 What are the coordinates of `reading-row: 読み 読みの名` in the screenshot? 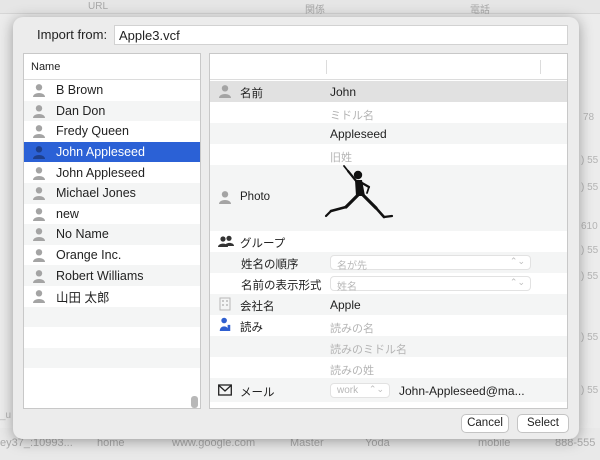 It's located at (388, 325).